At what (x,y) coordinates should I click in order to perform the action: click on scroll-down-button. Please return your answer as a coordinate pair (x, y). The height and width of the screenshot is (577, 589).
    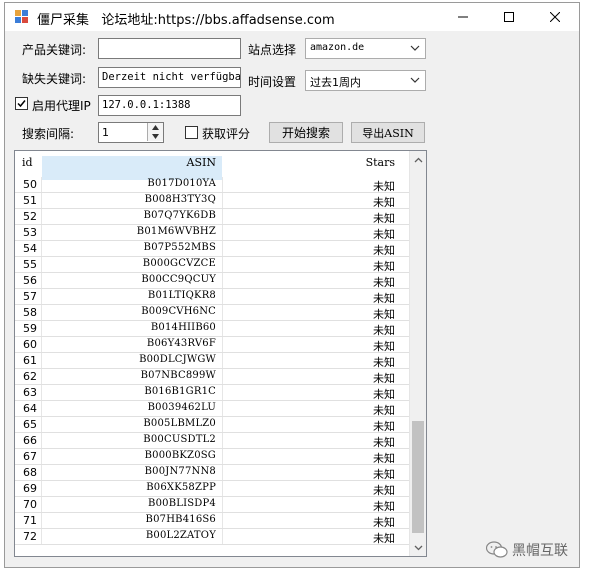
    Looking at the image, I should click on (418, 547).